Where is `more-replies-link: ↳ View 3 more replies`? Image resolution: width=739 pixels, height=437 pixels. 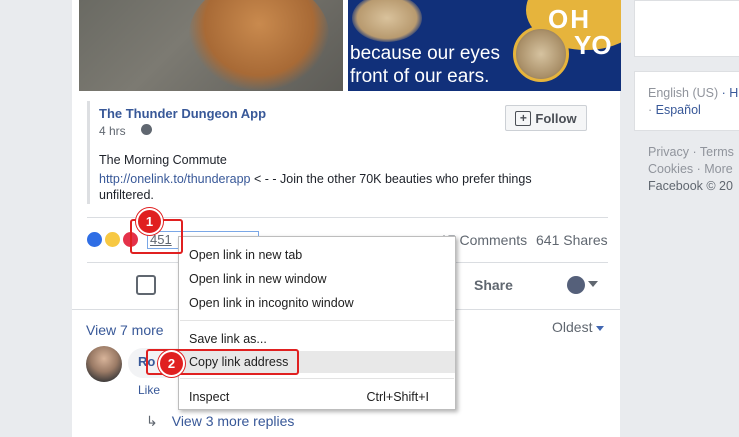 more-replies-link: ↳ View 3 more replies is located at coordinates (220, 421).